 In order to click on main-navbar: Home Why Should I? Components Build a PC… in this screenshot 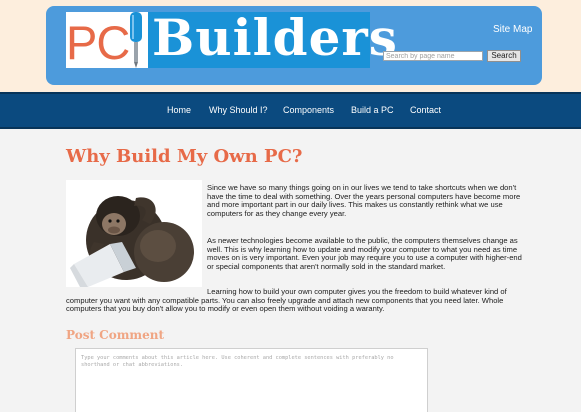, I will do `click(290, 110)`.